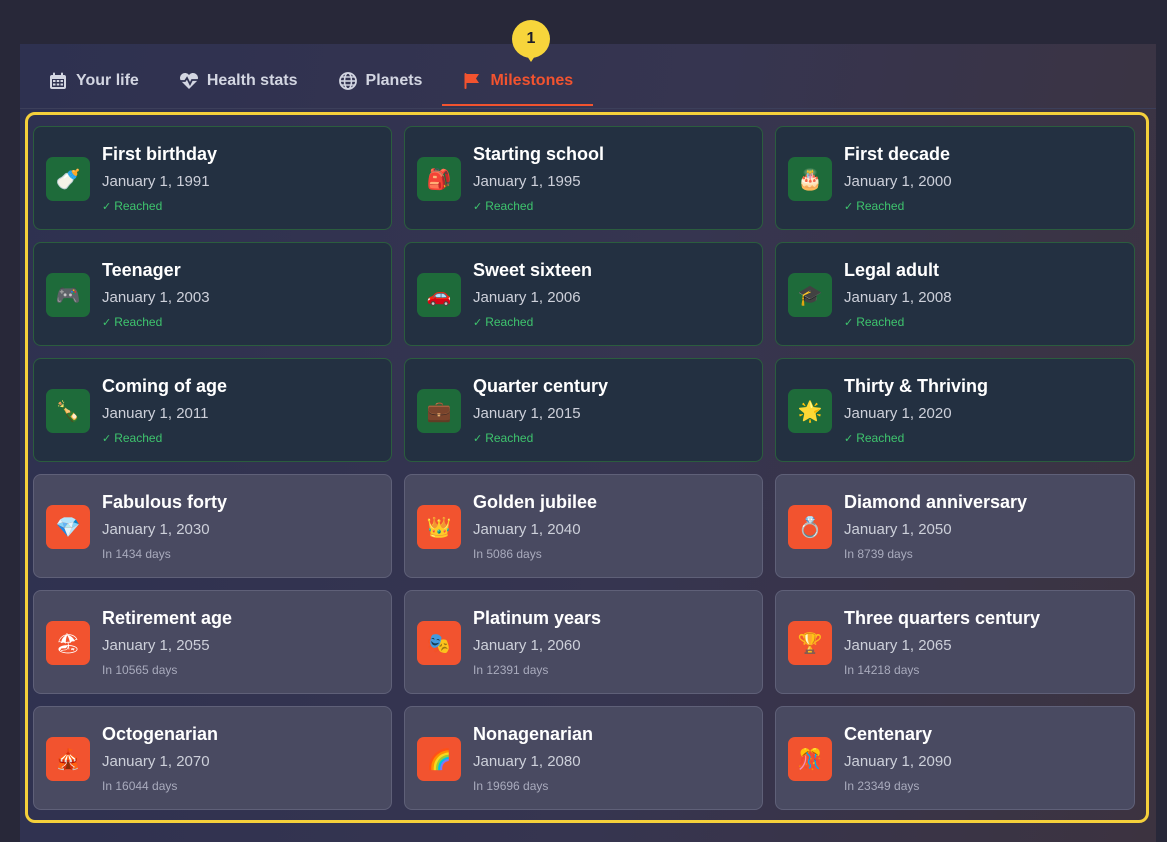 This screenshot has width=1167, height=842. I want to click on tab-your-life: Your life, so click(93, 81).